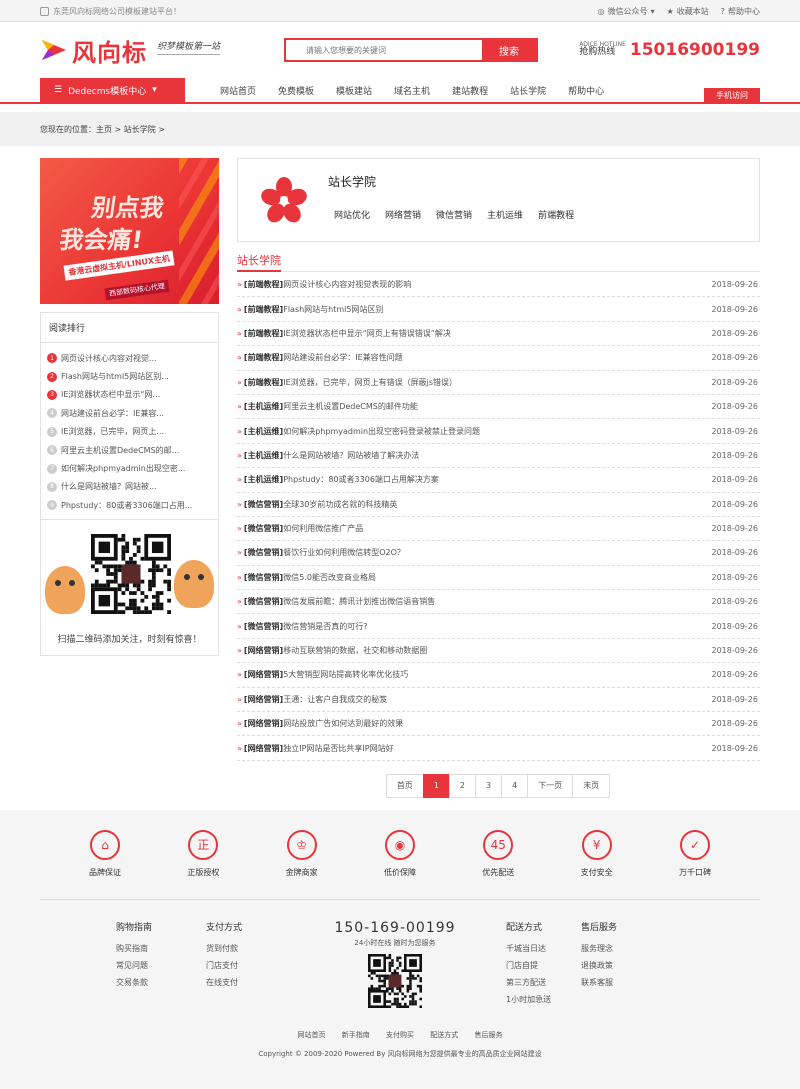 This screenshot has width=800, height=1089. I want to click on article-row: » [微信营销] 微信营销是否真的可行? 2018-09-26, so click(498, 626).